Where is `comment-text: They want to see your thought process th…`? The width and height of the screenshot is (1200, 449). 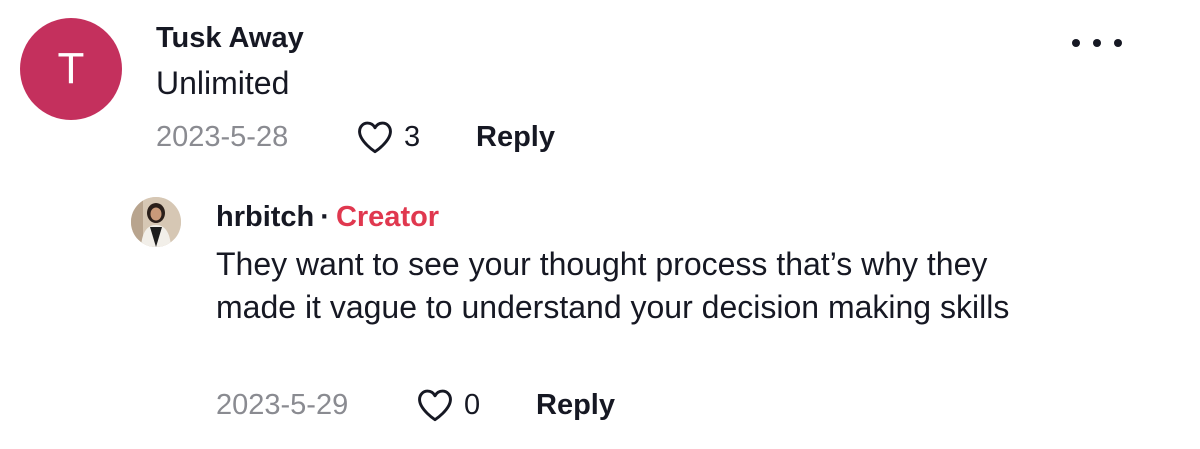
comment-text: They want to see your thought process th… is located at coordinates (613, 285).